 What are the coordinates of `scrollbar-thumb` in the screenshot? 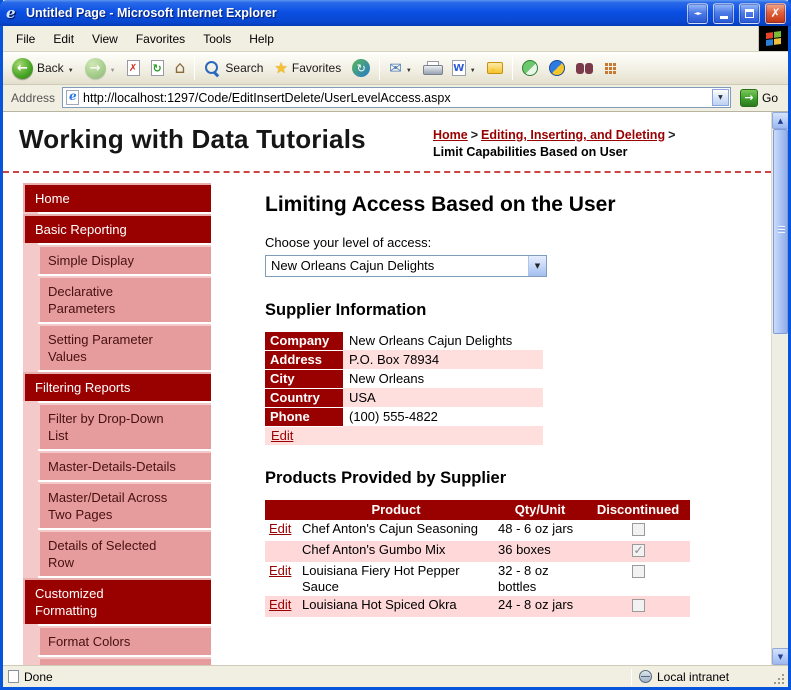 It's located at (780, 231).